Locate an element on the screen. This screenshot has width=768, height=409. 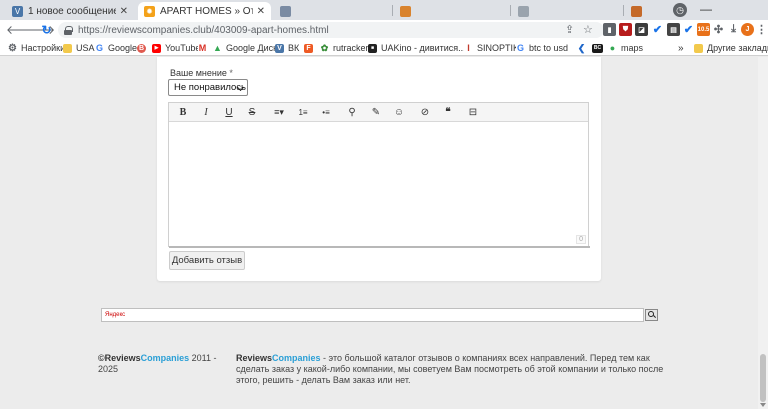
page-scrollbar is located at coordinates (763, 233).